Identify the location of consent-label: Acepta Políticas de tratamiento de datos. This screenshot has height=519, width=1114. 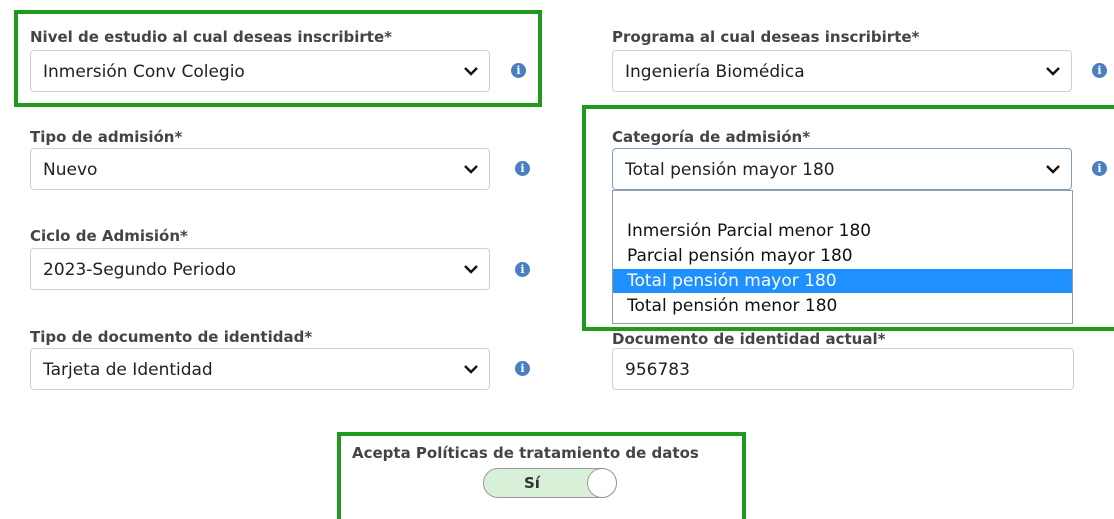
(525, 453).